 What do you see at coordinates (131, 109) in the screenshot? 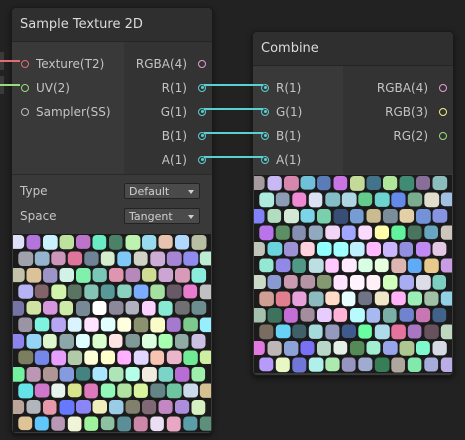
I see `connection-wires` at bounding box center [131, 109].